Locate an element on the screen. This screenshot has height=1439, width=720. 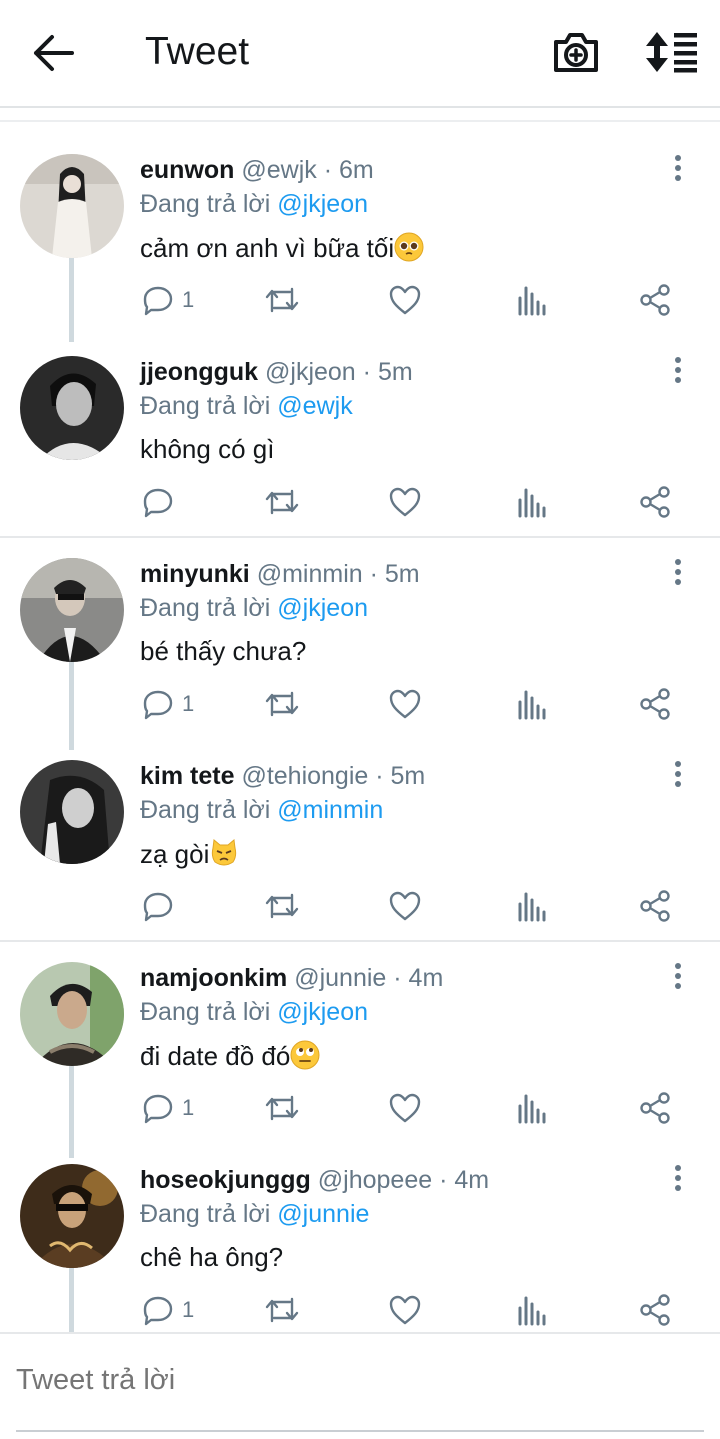
timestamp: · 4m is located at coordinates (464, 1180).